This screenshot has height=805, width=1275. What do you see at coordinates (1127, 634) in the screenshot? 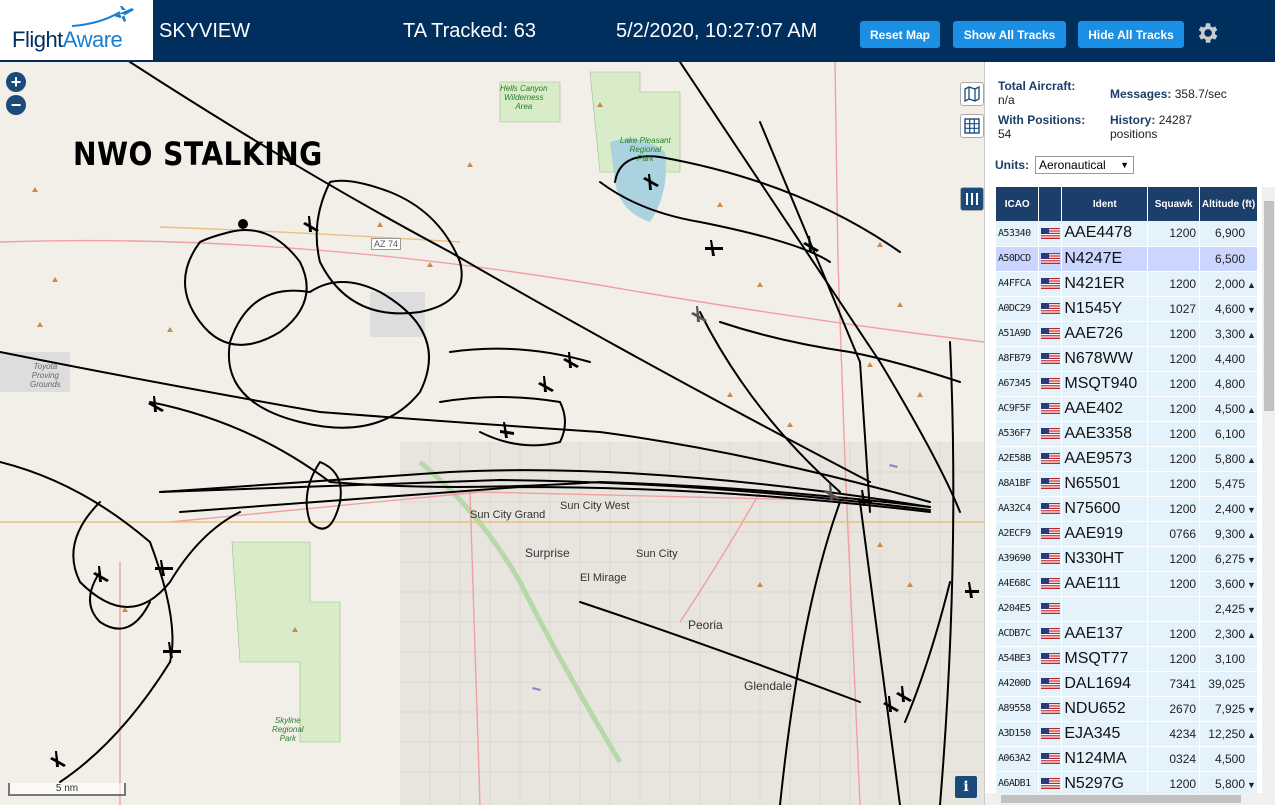
I see `table-row: ACDB7C AAE137 1200 2,300 ▲` at bounding box center [1127, 634].